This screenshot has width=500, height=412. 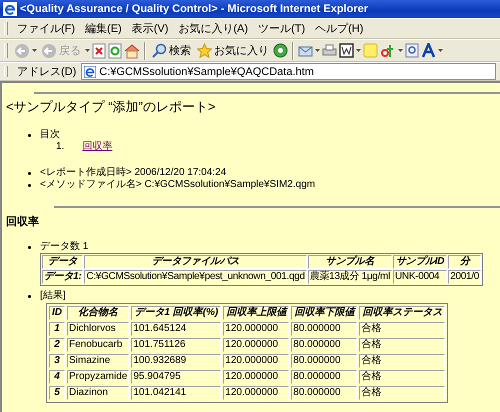 What do you see at coordinates (64, 247) in the screenshot?
I see `data-count: データ数 1` at bounding box center [64, 247].